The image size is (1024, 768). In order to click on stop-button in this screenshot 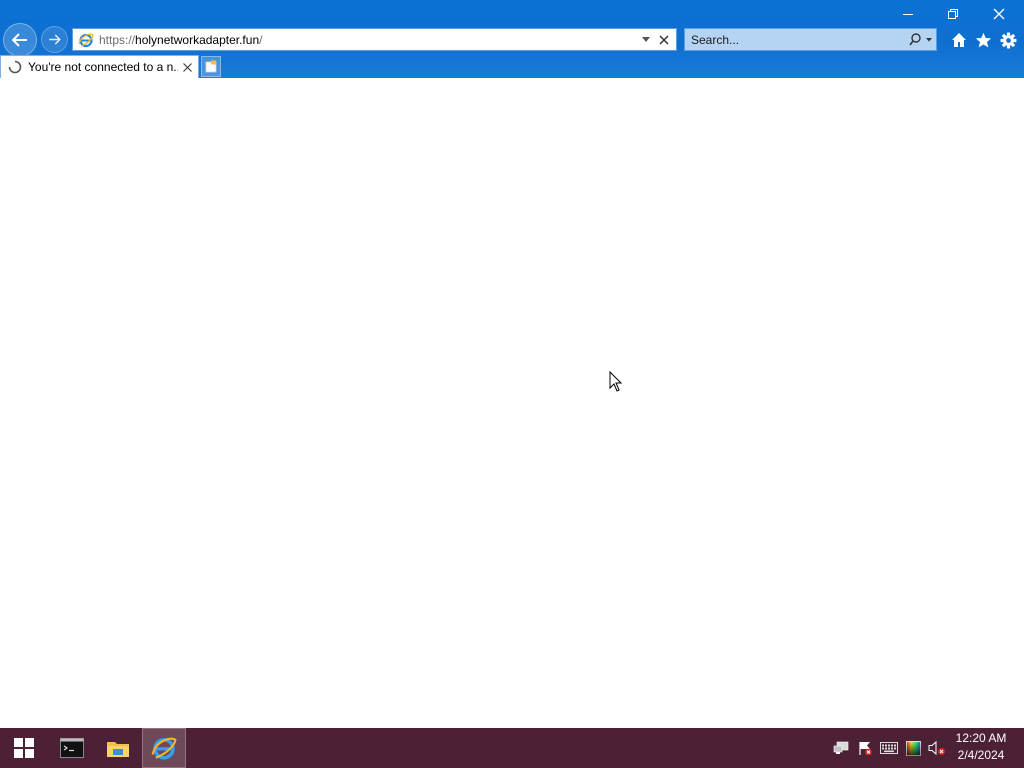, I will do `click(664, 40)`.